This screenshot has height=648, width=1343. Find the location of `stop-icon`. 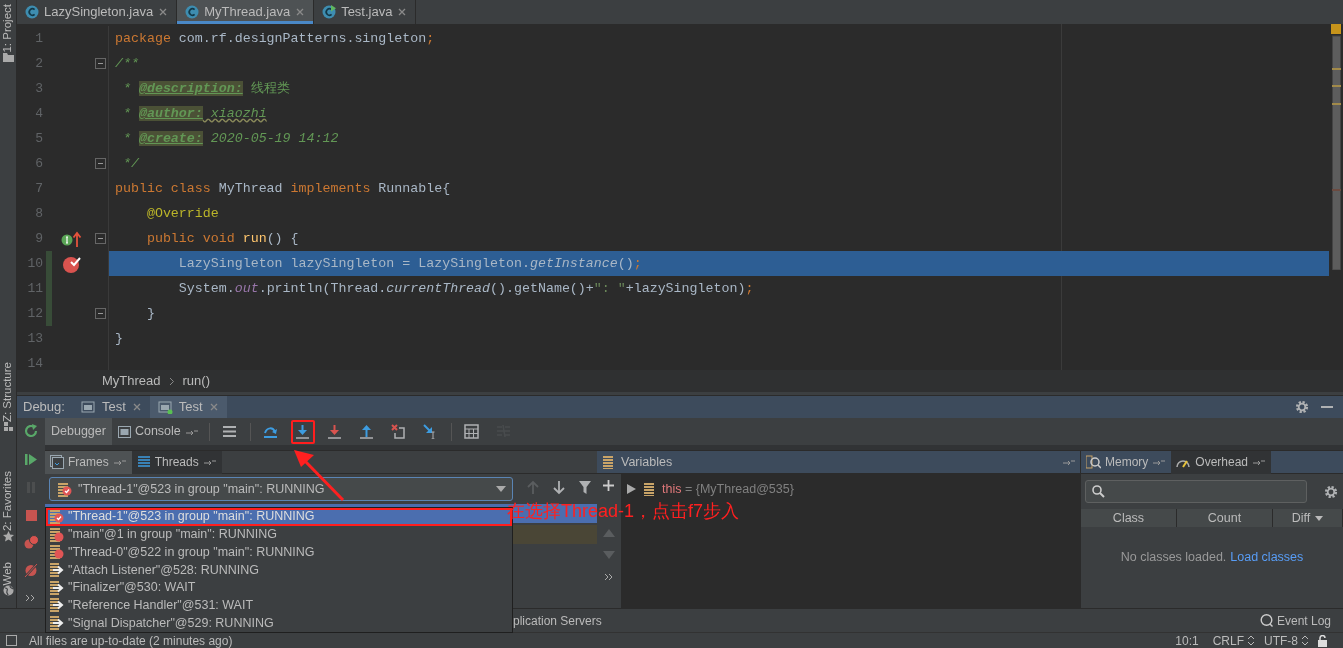

stop-icon is located at coordinates (31, 515).